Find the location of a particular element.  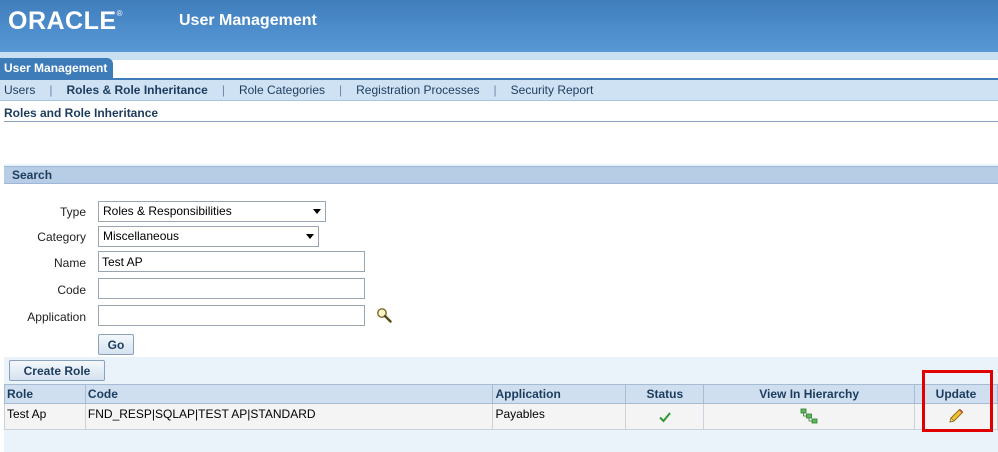

create-role-button: Create Role is located at coordinates (57, 370).